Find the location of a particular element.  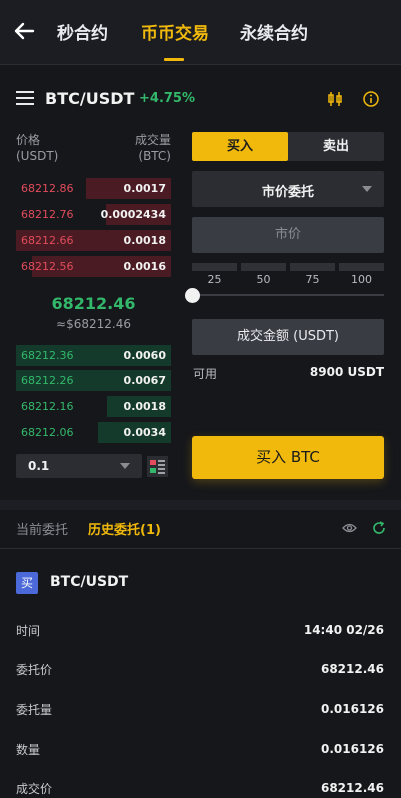

ask-price: 68212.86 is located at coordinates (47, 188).